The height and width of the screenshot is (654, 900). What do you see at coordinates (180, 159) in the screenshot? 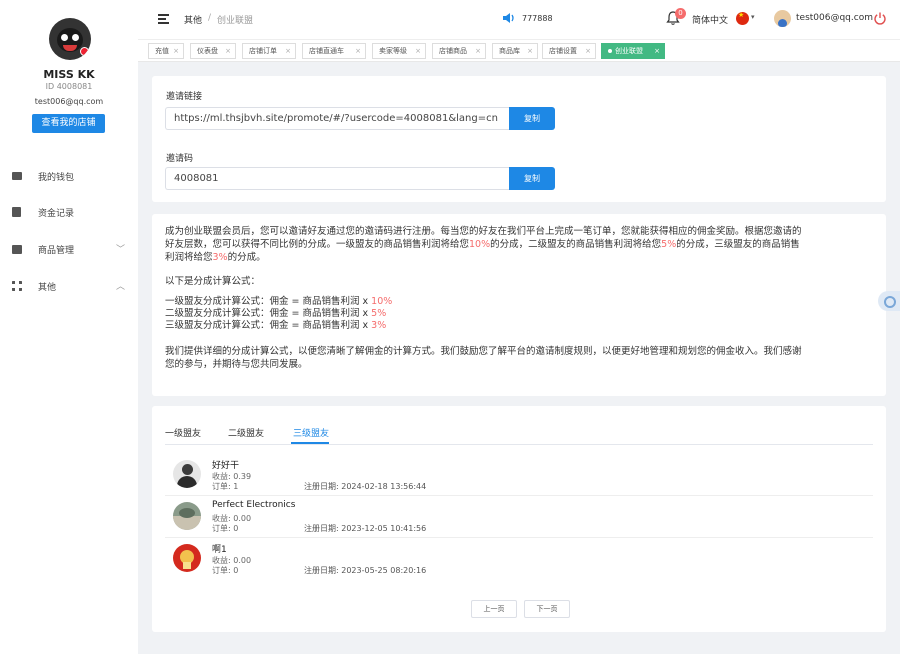
I see `invite-code-label: 邀请码` at bounding box center [180, 159].